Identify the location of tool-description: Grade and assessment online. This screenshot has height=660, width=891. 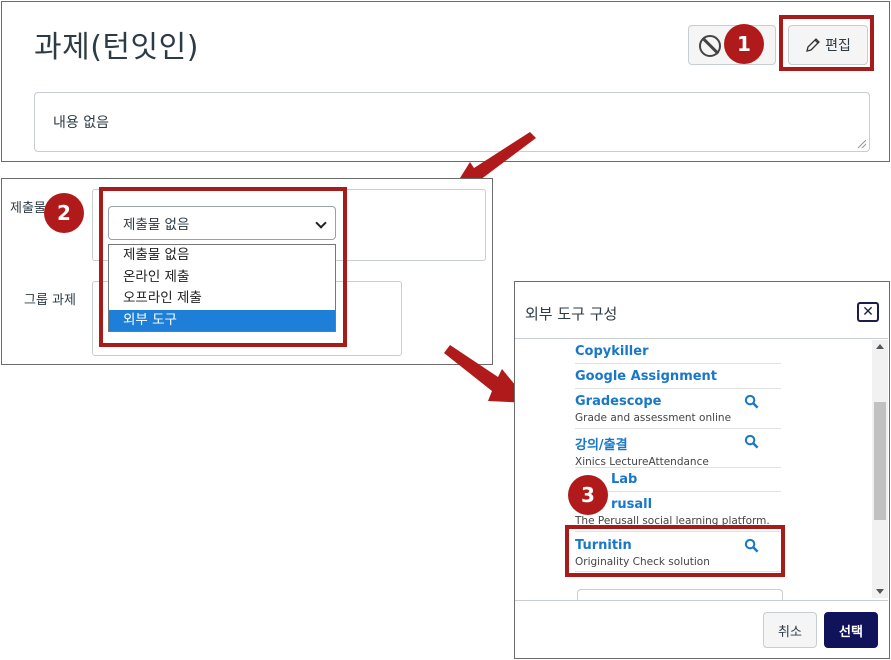
(653, 418).